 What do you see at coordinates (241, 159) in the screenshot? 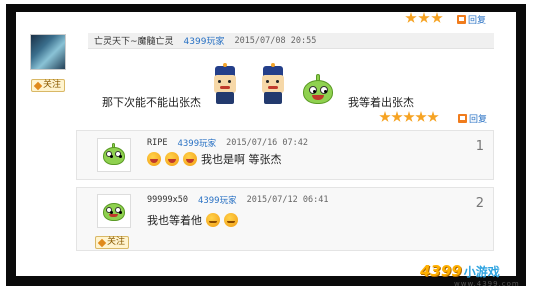
I see `reply-text: 我也是啊 等张杰` at bounding box center [241, 159].